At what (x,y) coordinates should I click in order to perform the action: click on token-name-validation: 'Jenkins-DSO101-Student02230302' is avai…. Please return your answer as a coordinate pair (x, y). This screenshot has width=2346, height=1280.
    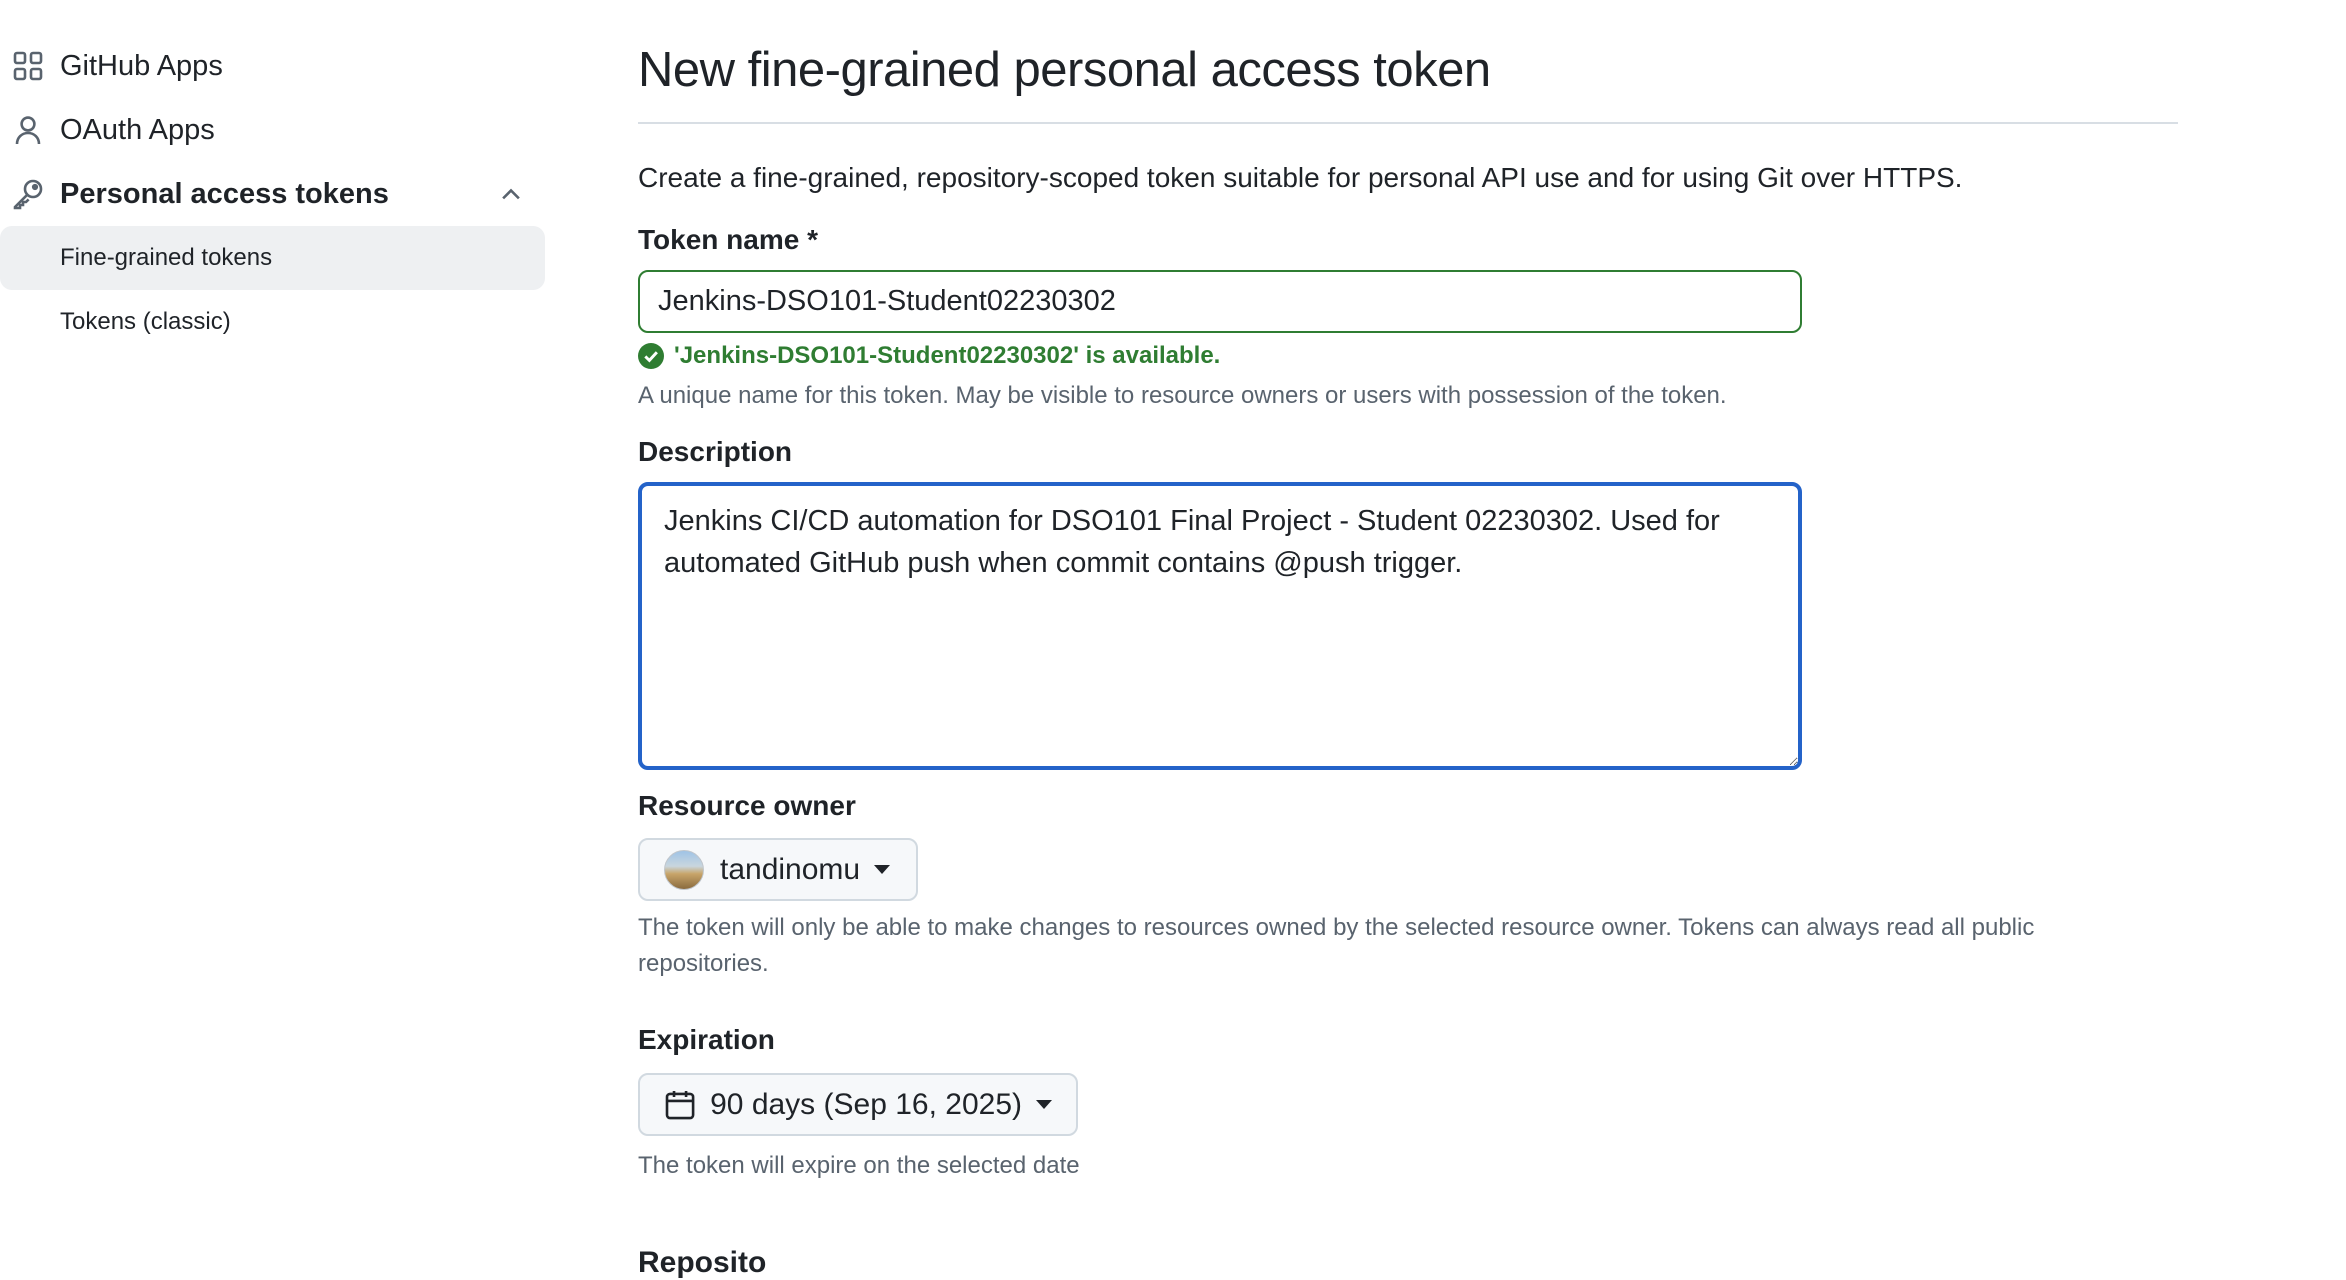
    Looking at the image, I should click on (929, 356).